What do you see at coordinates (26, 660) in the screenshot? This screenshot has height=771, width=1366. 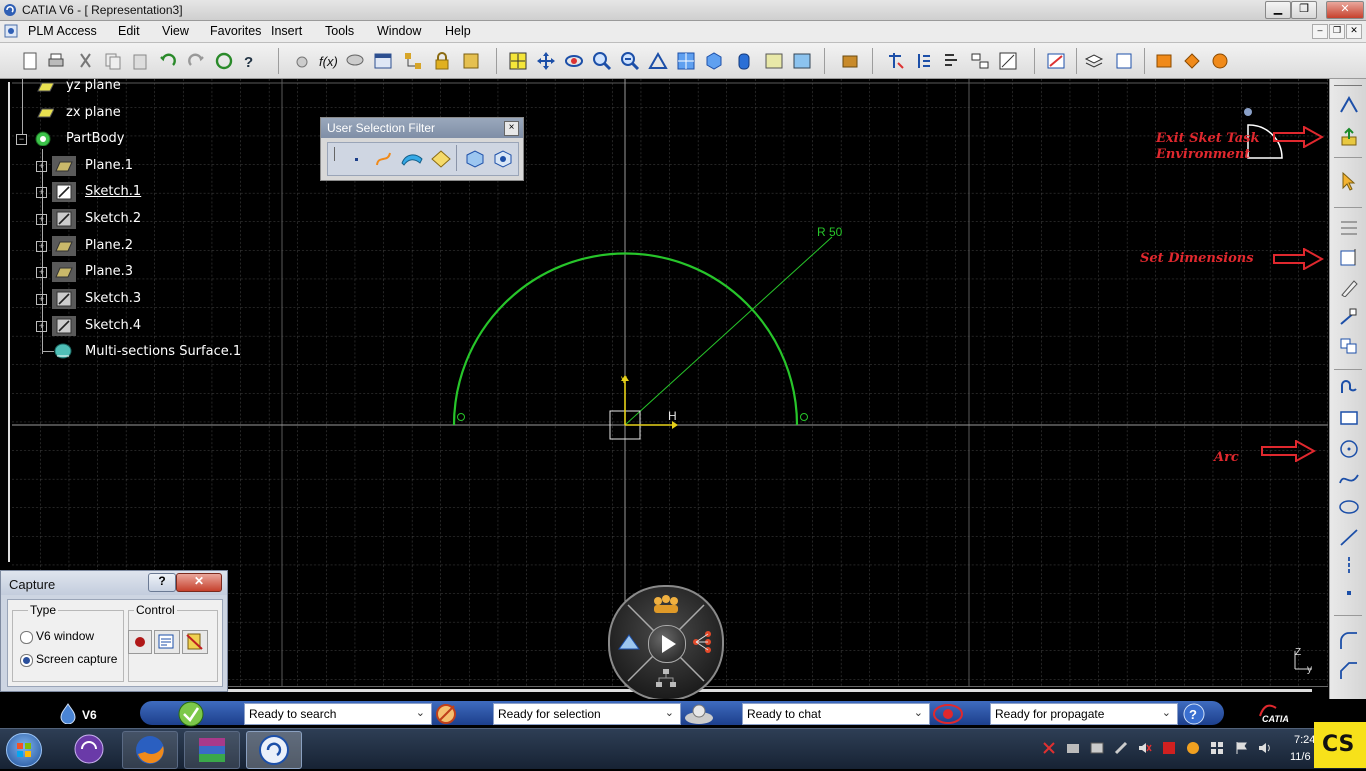 I see `screen-capture-radio` at bounding box center [26, 660].